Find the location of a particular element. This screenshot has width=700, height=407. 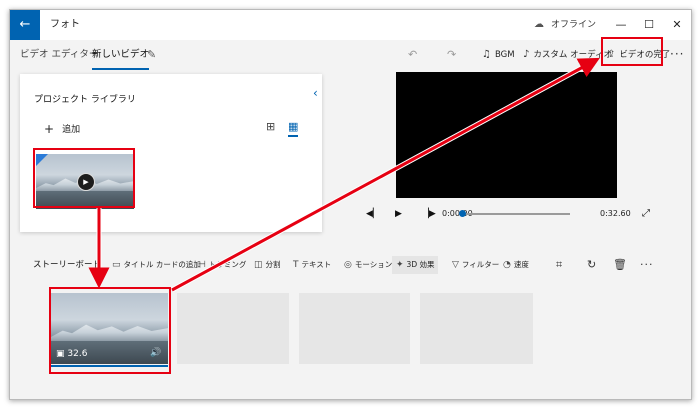

tool-label: タイトル カードの追加 is located at coordinates (162, 264).